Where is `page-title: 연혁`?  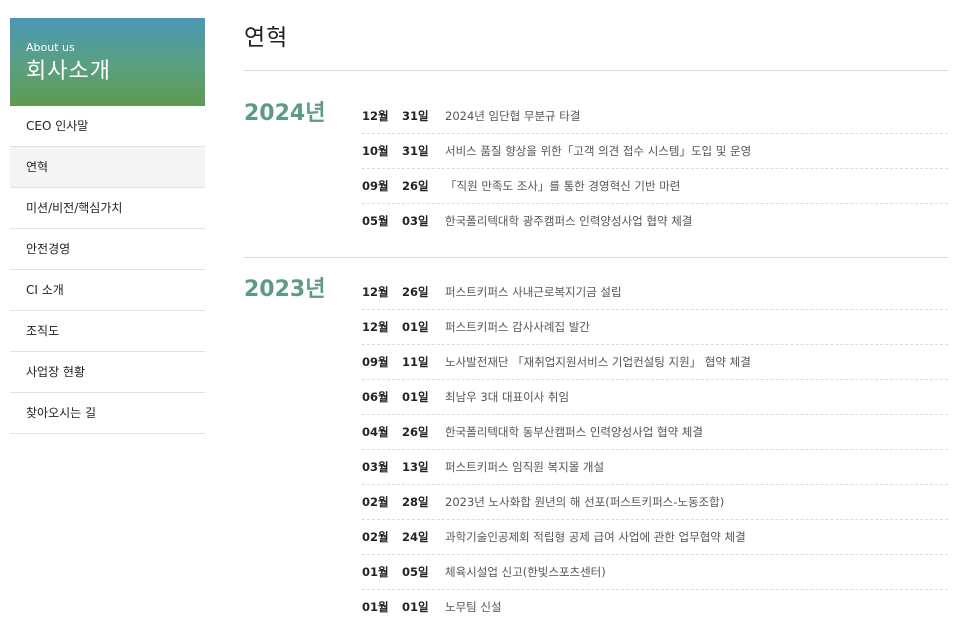
page-title: 연혁 is located at coordinates (596, 44).